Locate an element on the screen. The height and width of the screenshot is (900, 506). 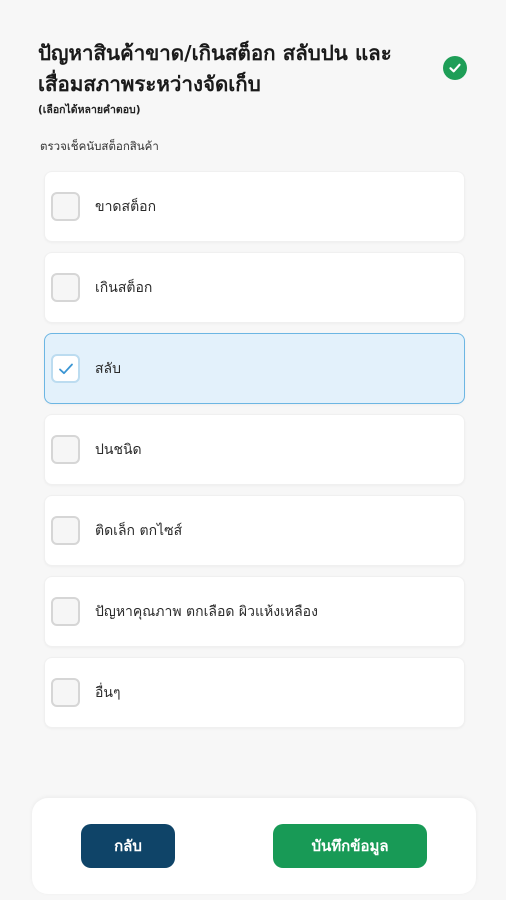
option-4: ติดเล็ก ตกไซส์ is located at coordinates (254, 530).